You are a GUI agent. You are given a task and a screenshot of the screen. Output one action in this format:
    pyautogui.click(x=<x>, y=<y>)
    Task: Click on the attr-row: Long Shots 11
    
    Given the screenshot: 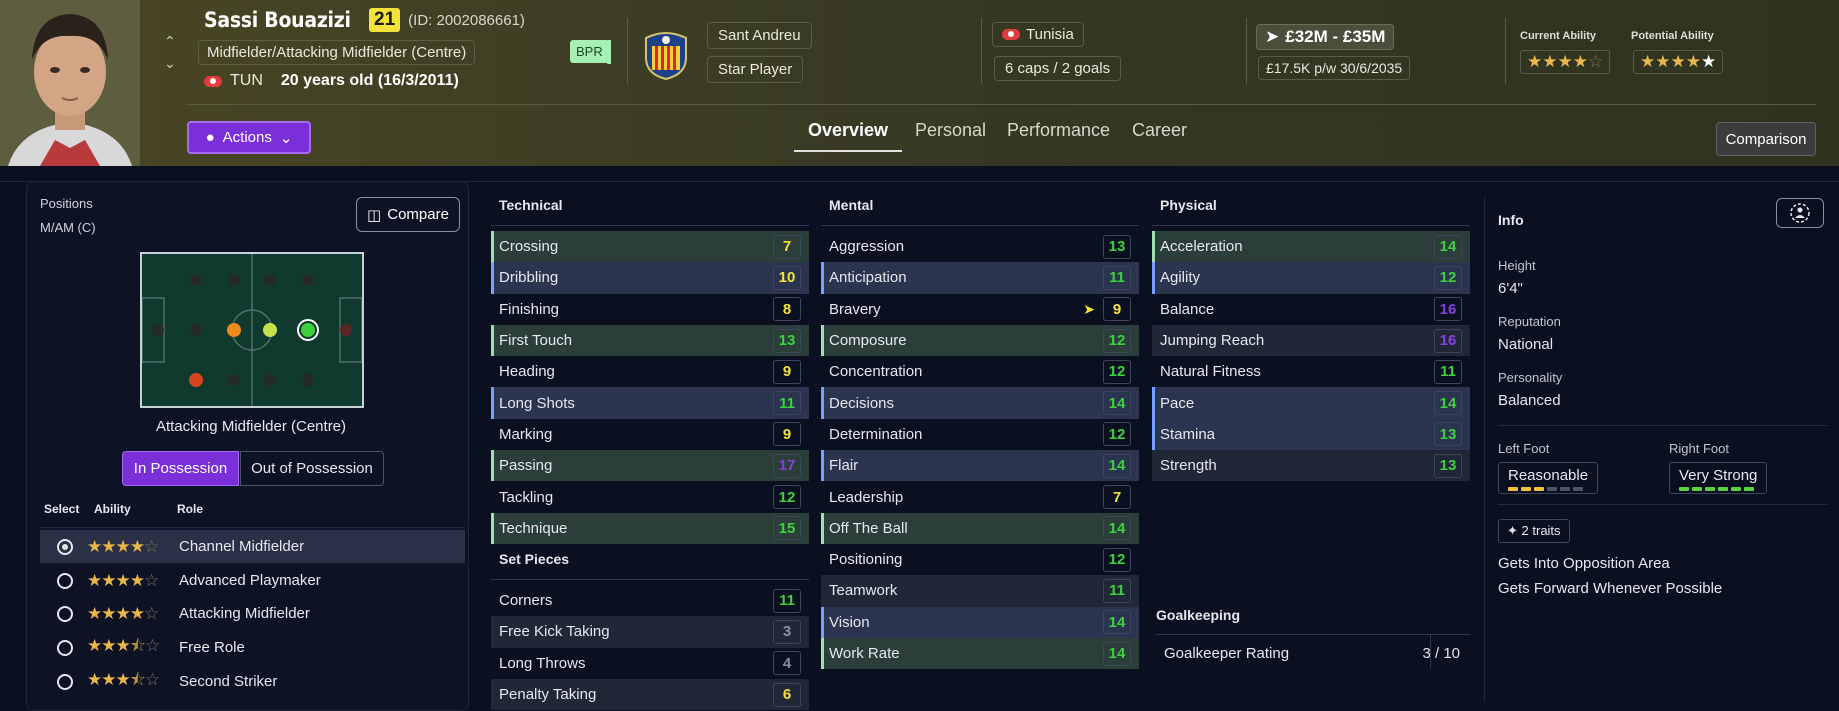 What is the action you would take?
    pyautogui.click(x=650, y=403)
    